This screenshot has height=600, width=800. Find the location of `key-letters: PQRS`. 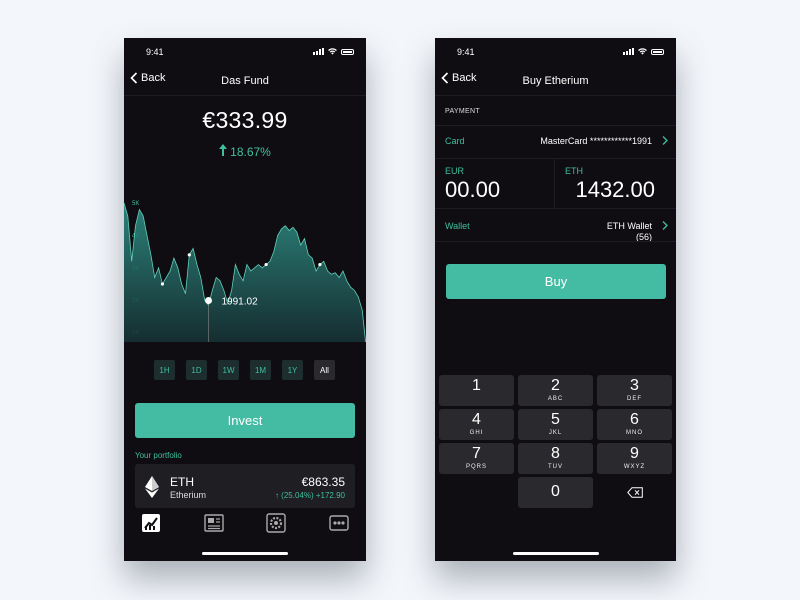

key-letters: PQRS is located at coordinates (476, 467).